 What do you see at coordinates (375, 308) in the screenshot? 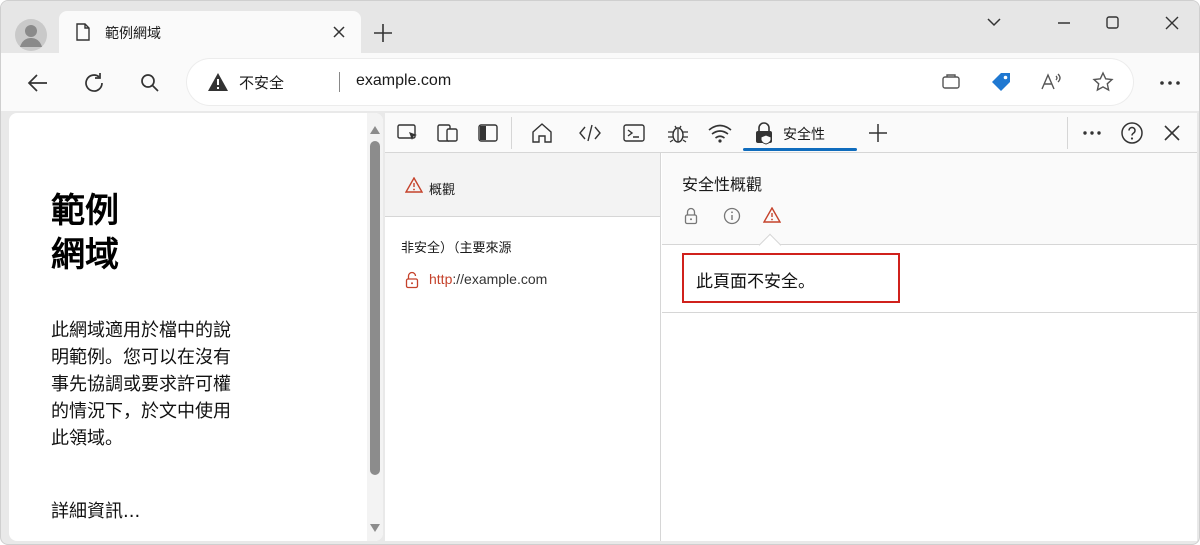
I see `scrollbar-thumb` at bounding box center [375, 308].